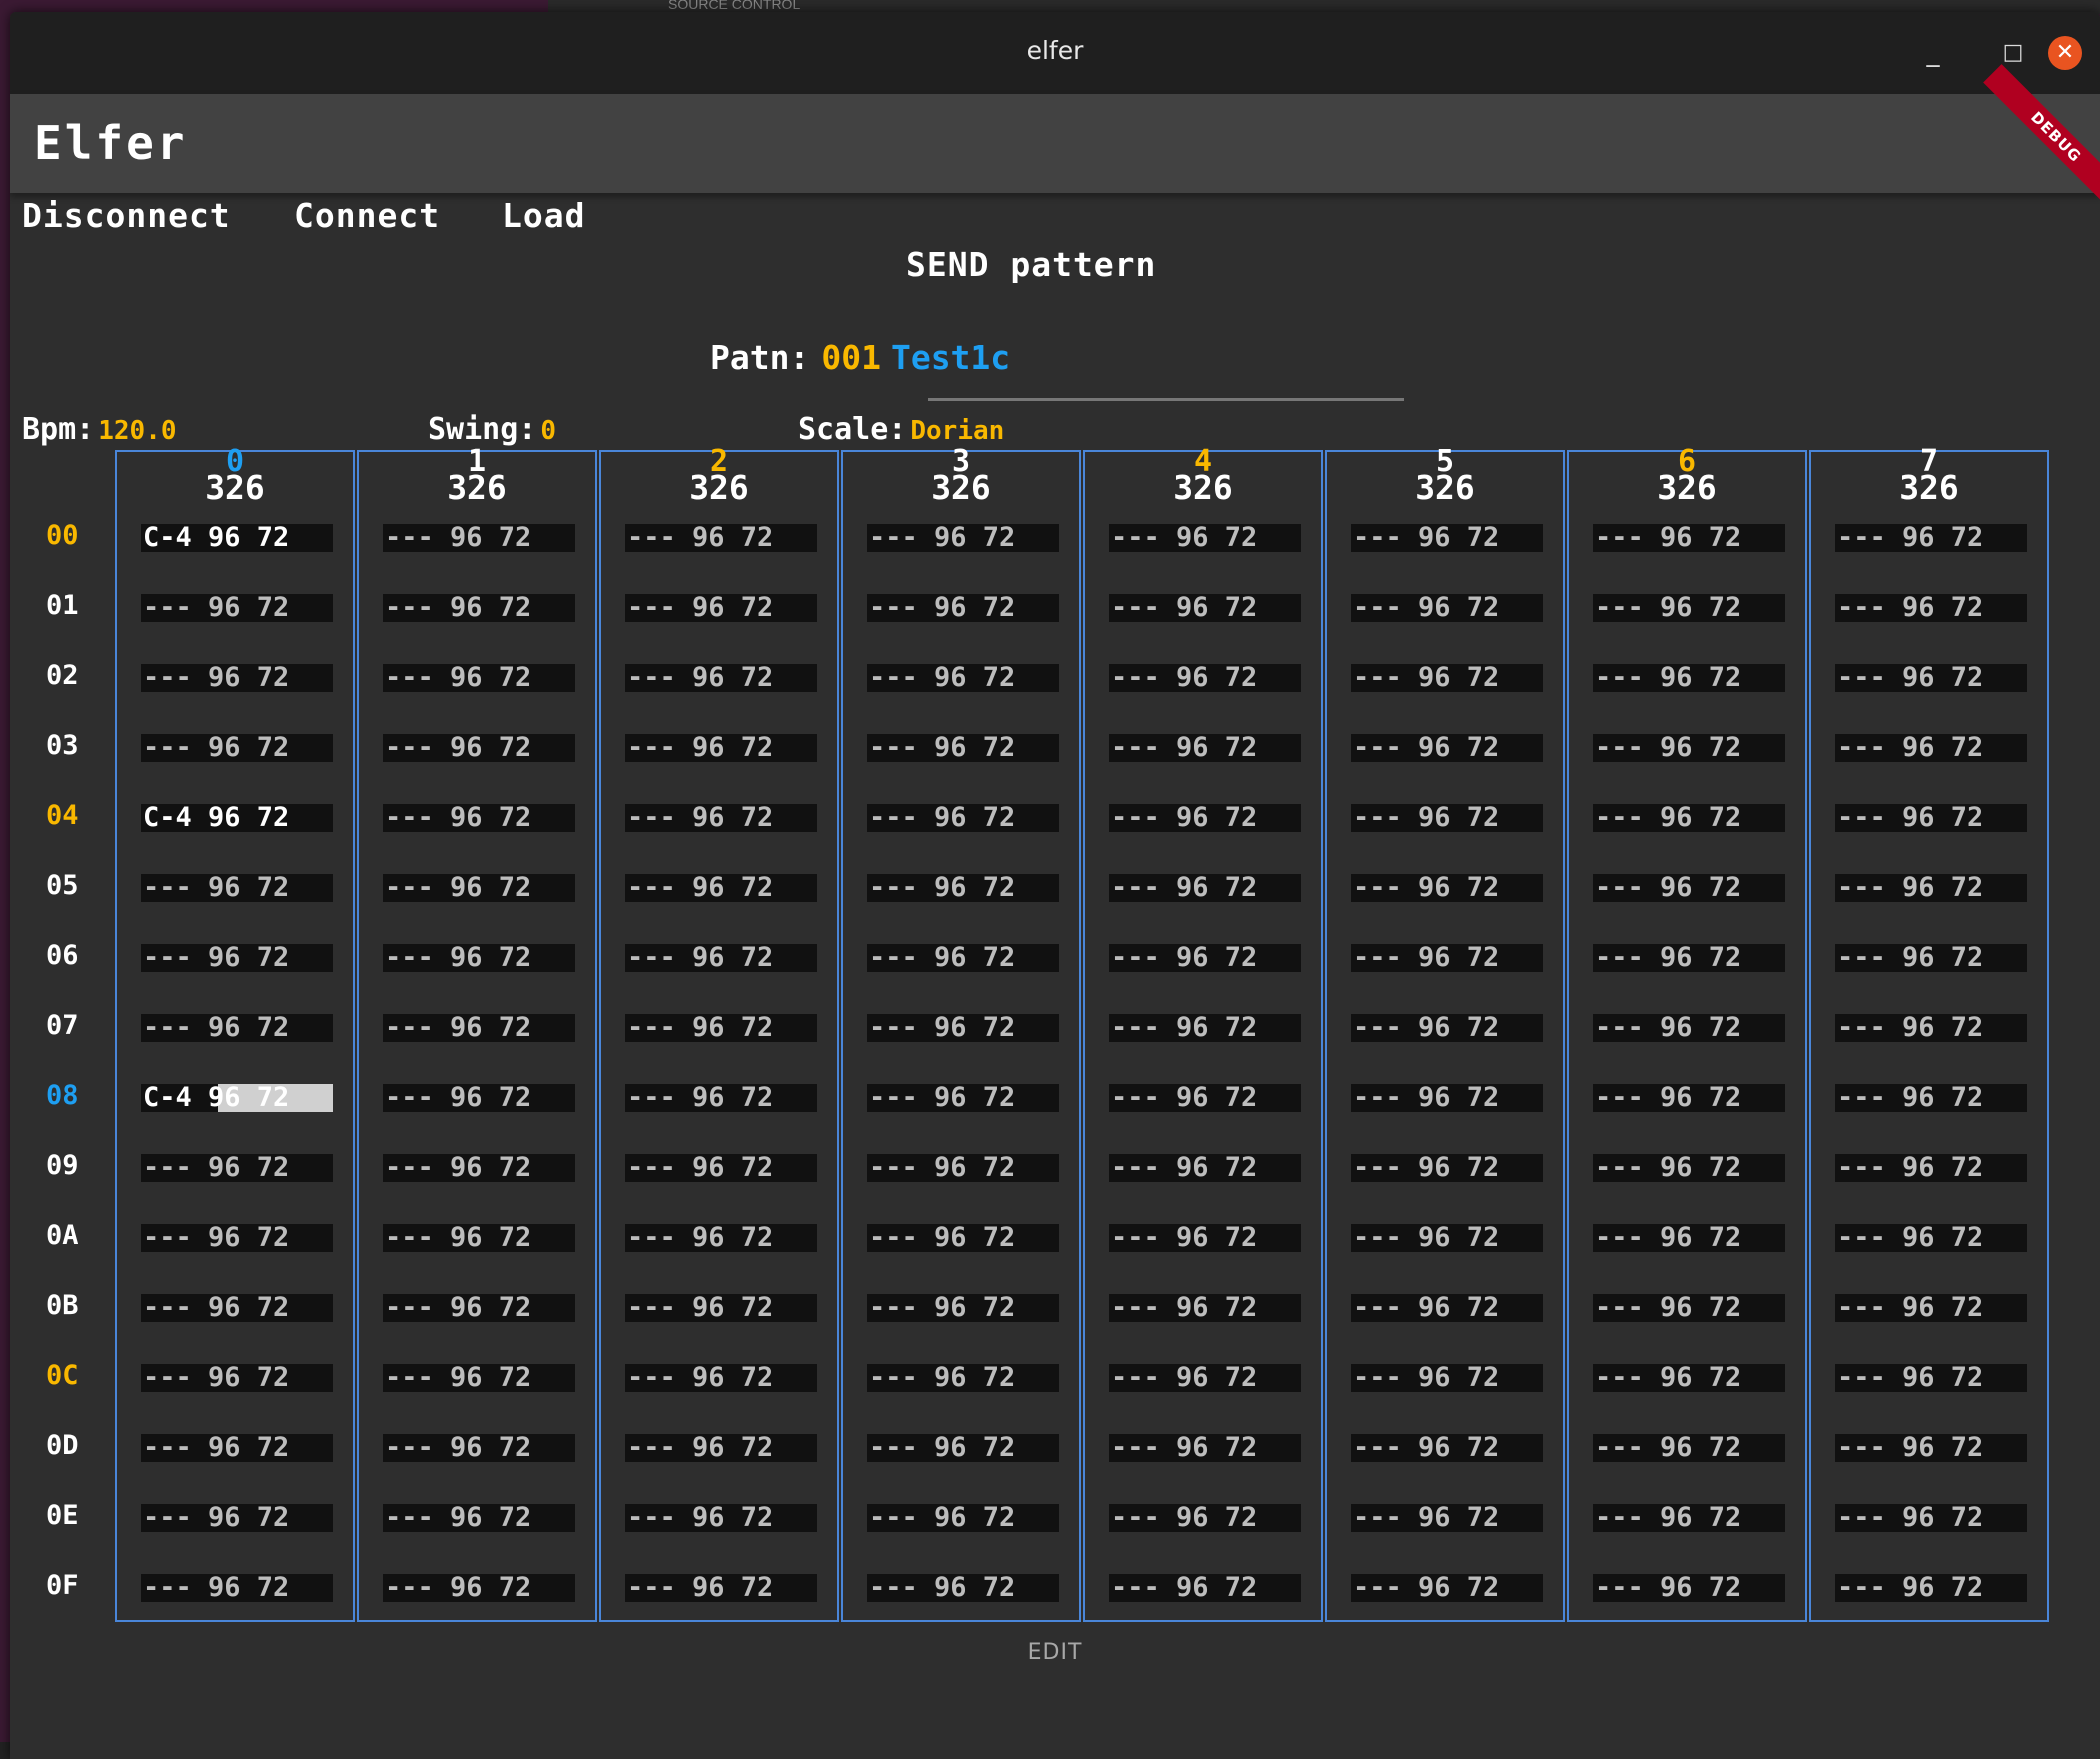 The image size is (2100, 1759). What do you see at coordinates (543, 215) in the screenshot?
I see `load-button: Load` at bounding box center [543, 215].